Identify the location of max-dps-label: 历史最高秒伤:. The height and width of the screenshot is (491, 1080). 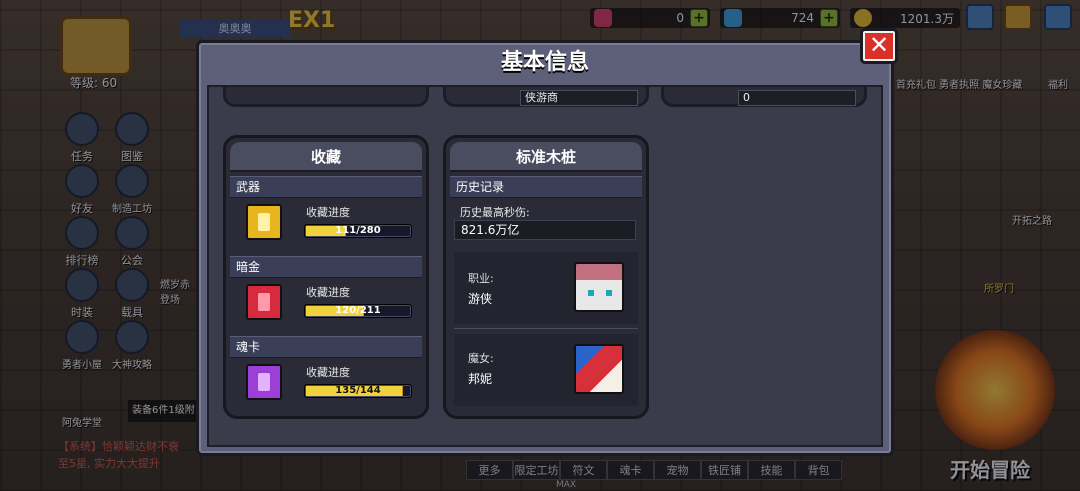
(495, 212).